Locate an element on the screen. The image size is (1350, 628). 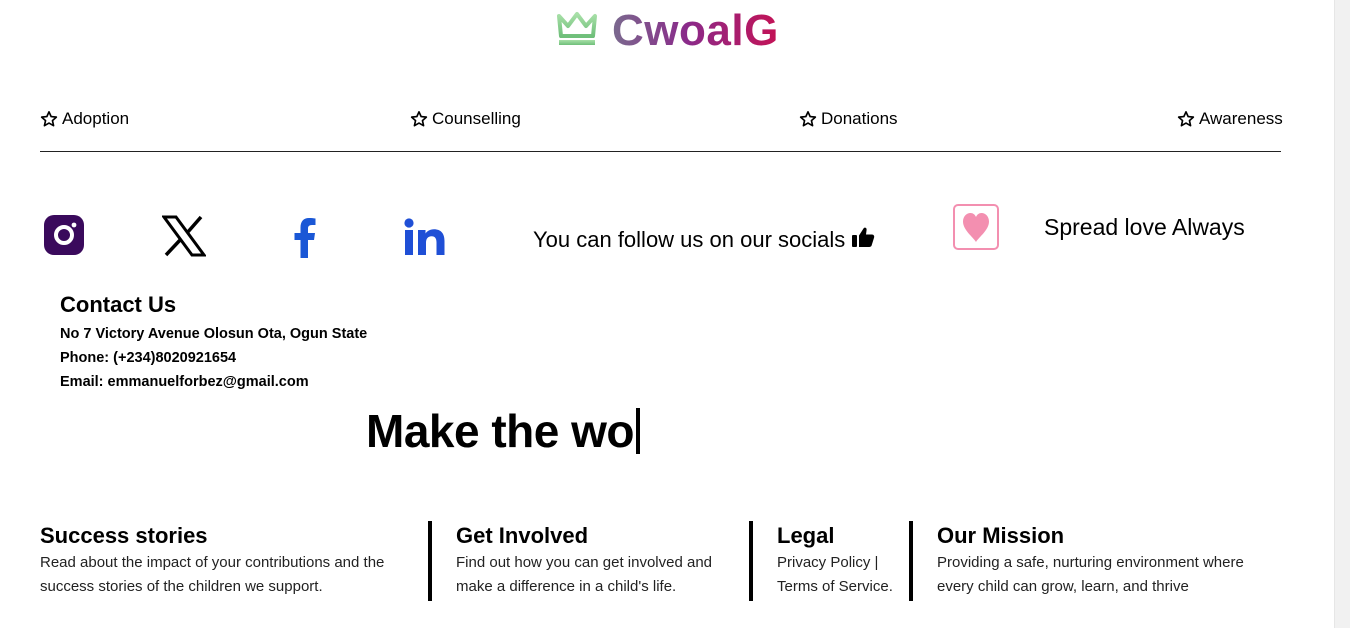
contact-phone: Phone: (+234)8020921654 is located at coordinates (213, 358).